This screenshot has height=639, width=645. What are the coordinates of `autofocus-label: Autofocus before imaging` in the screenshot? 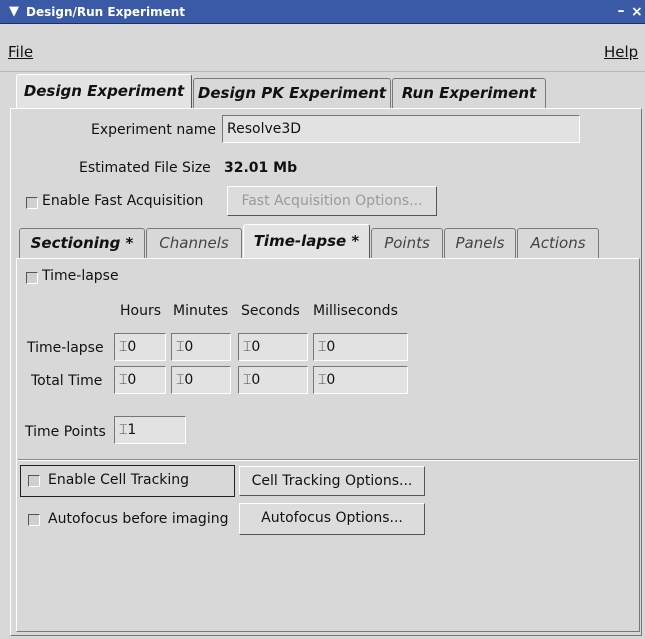 It's located at (138, 519).